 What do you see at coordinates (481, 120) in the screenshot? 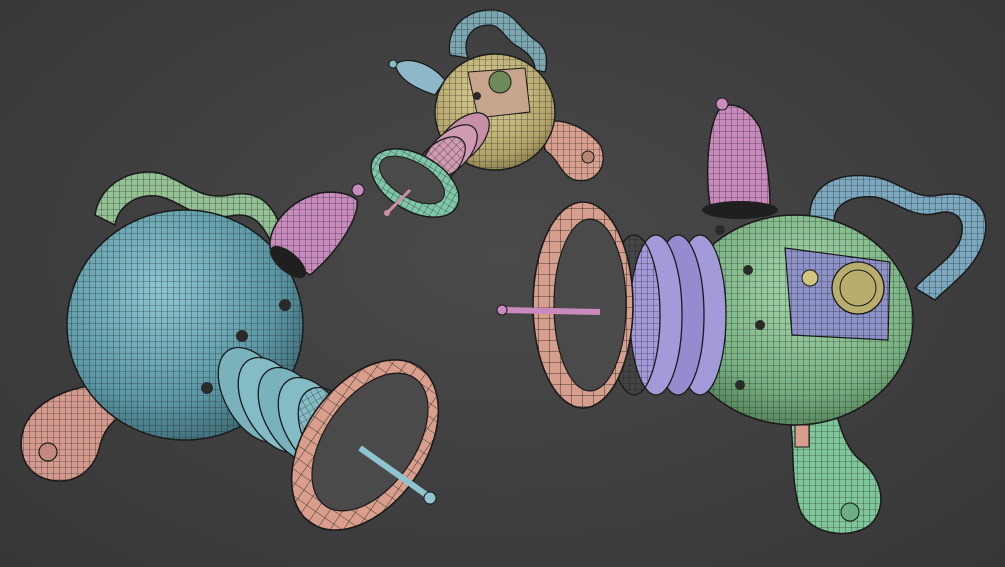
I see `raygun-yellow-top` at bounding box center [481, 120].